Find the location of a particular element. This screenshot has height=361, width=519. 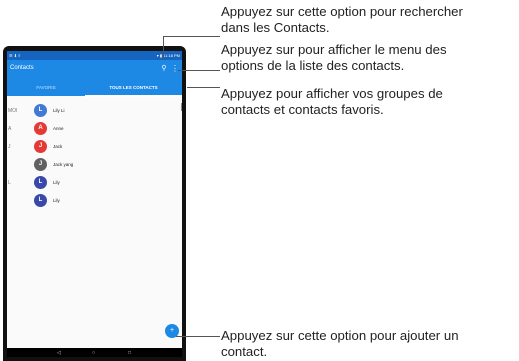

status-icons-right: ▾ ▮ 11:18 PM is located at coordinates (168, 55).